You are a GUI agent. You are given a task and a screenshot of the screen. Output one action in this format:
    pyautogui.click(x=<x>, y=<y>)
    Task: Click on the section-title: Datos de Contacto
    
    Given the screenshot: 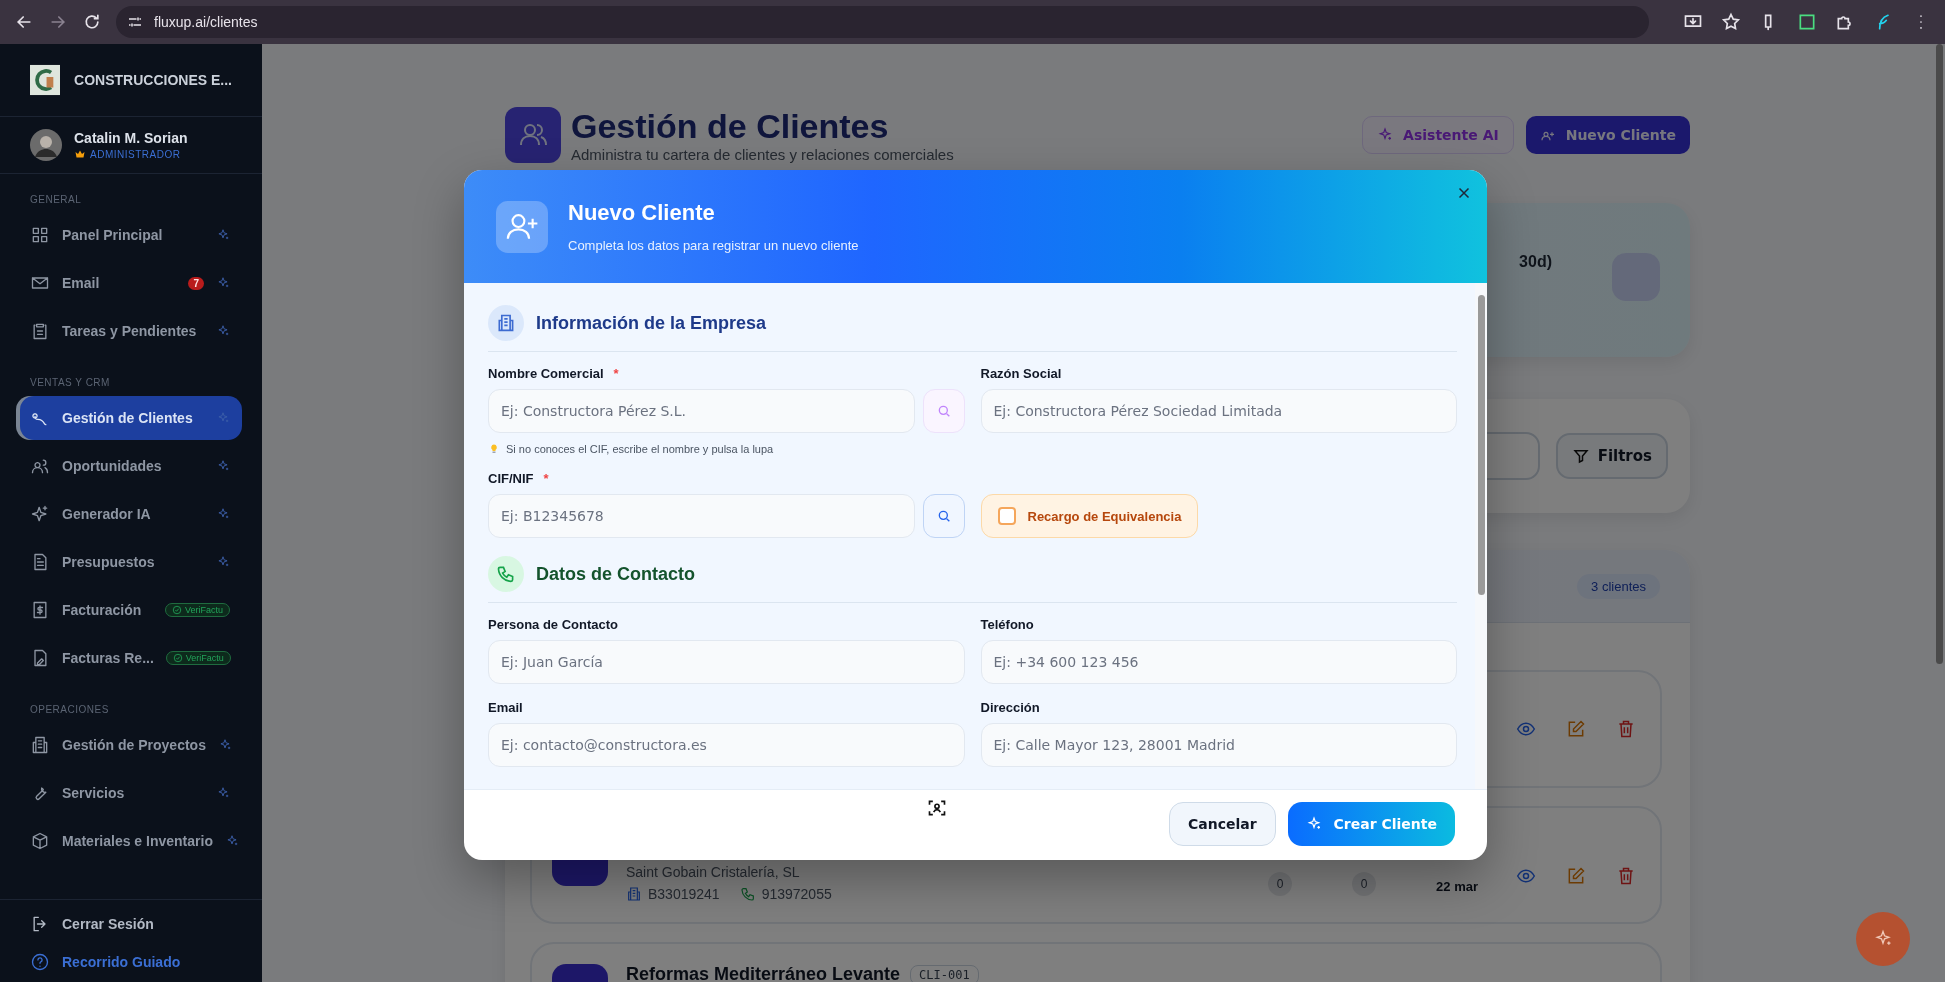 What is the action you would take?
    pyautogui.click(x=615, y=574)
    